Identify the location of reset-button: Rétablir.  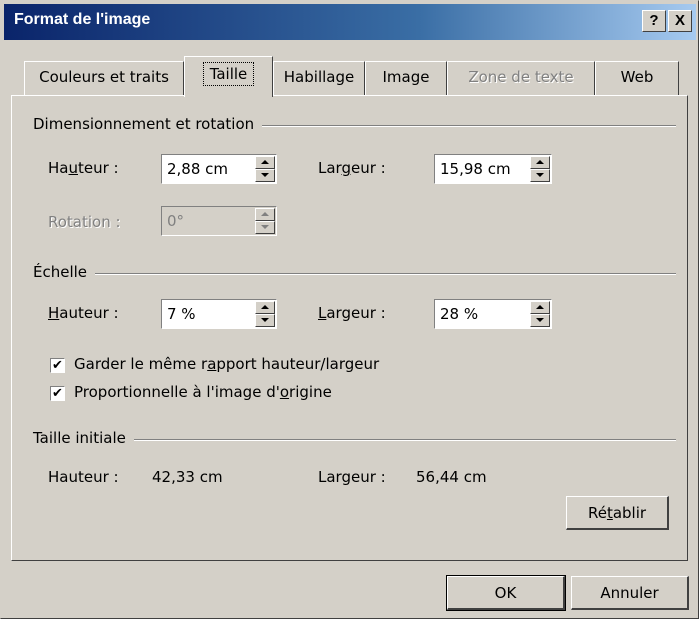
(617, 513).